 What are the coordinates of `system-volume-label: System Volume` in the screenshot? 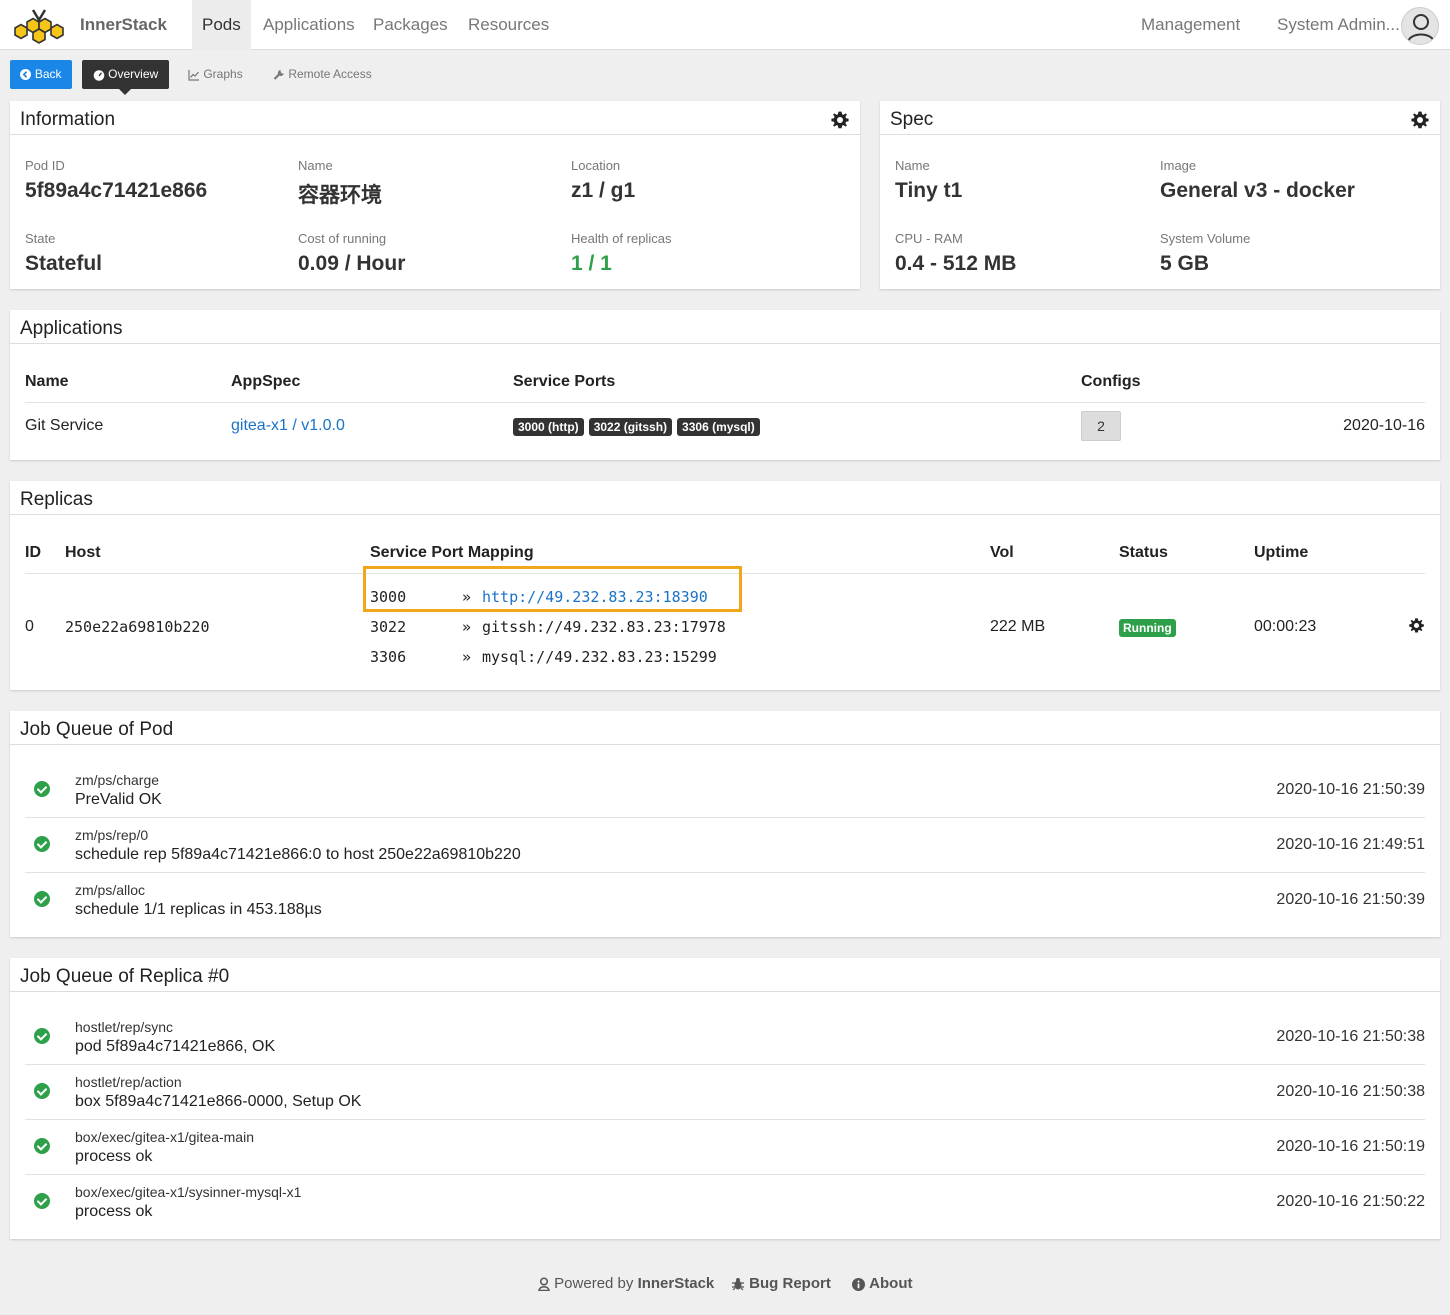 It's located at (1205, 238).